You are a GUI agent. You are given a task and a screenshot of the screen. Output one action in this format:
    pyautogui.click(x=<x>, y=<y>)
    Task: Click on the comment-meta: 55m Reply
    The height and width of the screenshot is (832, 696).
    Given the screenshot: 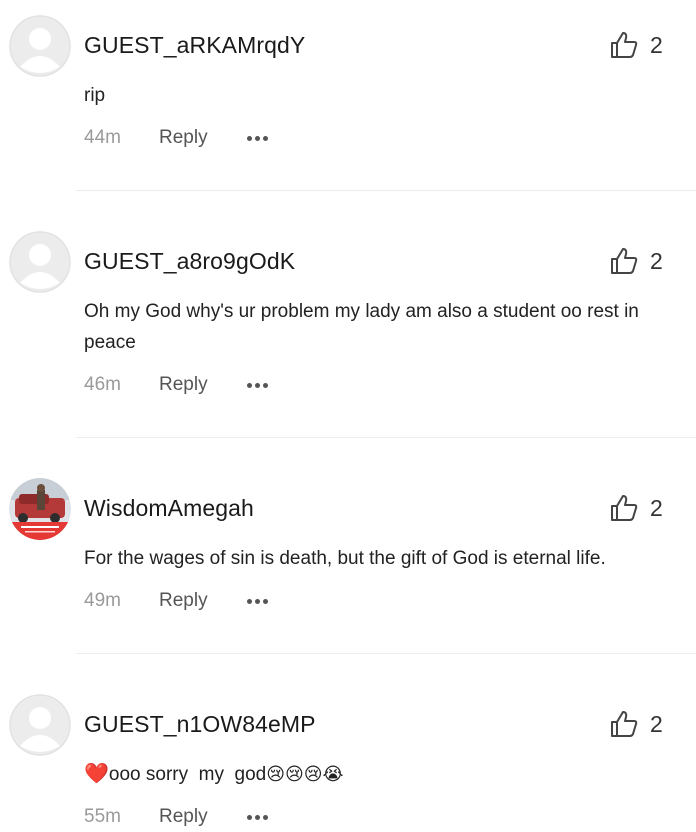 What is the action you would take?
    pyautogui.click(x=176, y=817)
    